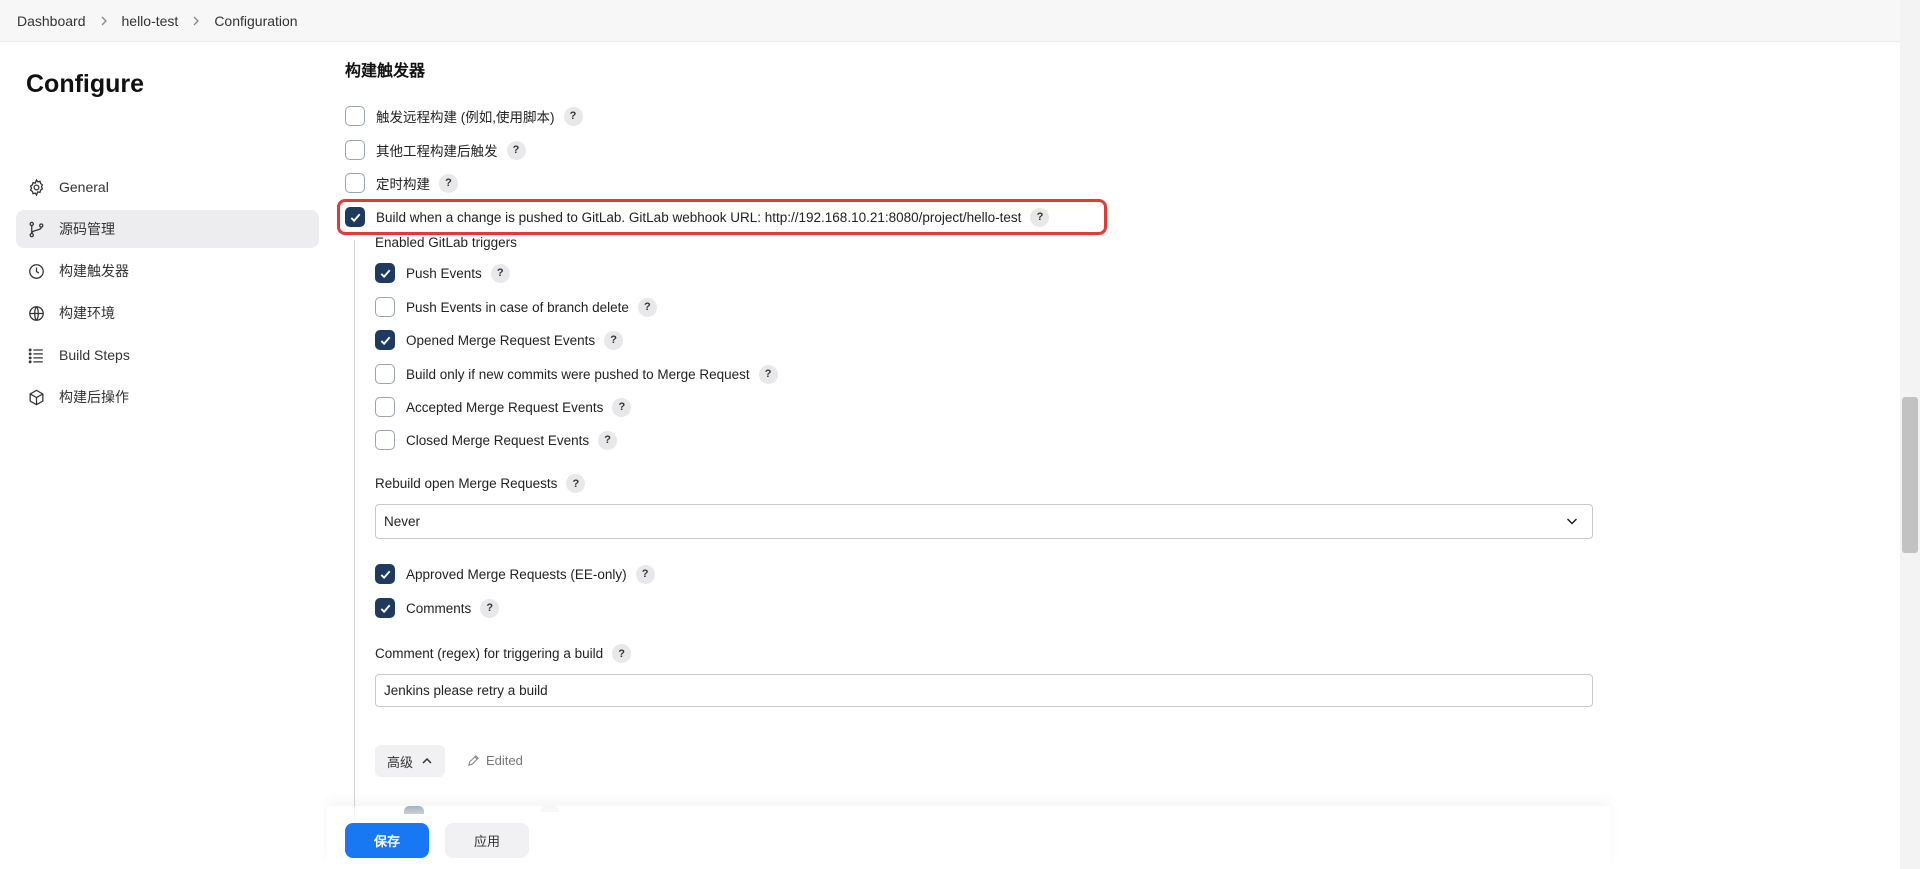 Image resolution: width=1920 pixels, height=869 pixels. I want to click on chevron-up-icon, so click(427, 760).